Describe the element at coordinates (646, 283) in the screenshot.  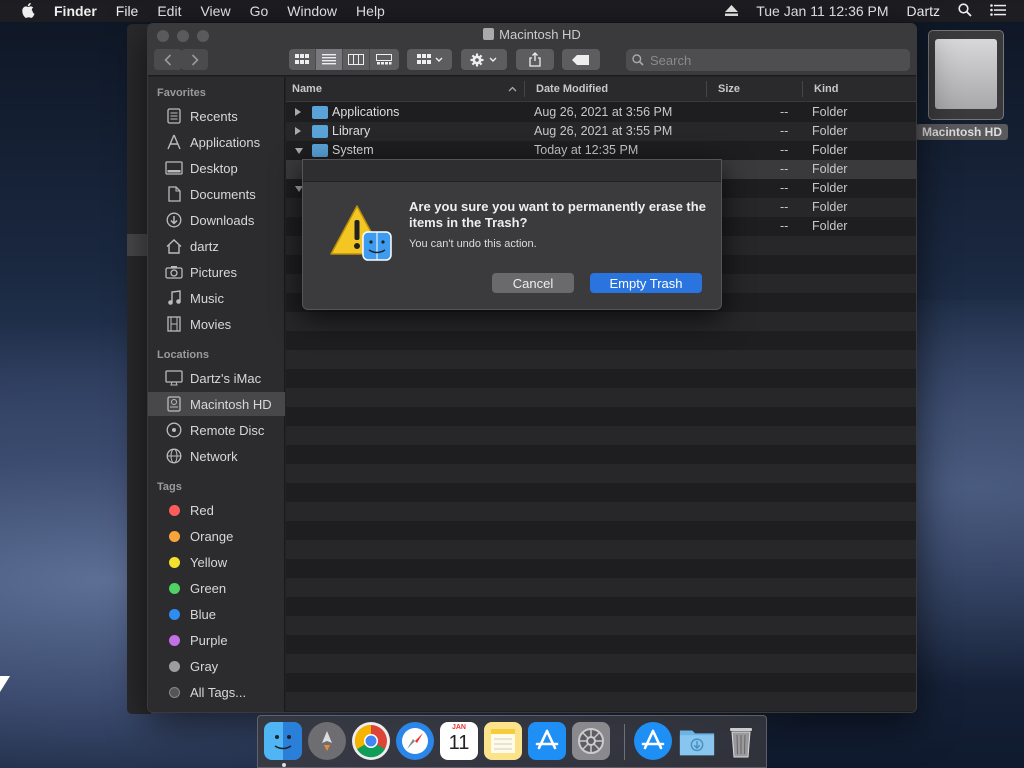
I see `empty-trash-button: Empty Trash` at that location.